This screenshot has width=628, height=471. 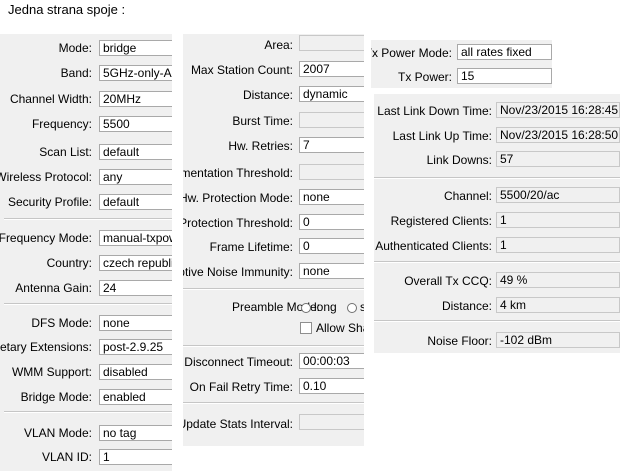 What do you see at coordinates (331, 386) in the screenshot?
I see `on-fail-retry-time-field: 0.10` at bounding box center [331, 386].